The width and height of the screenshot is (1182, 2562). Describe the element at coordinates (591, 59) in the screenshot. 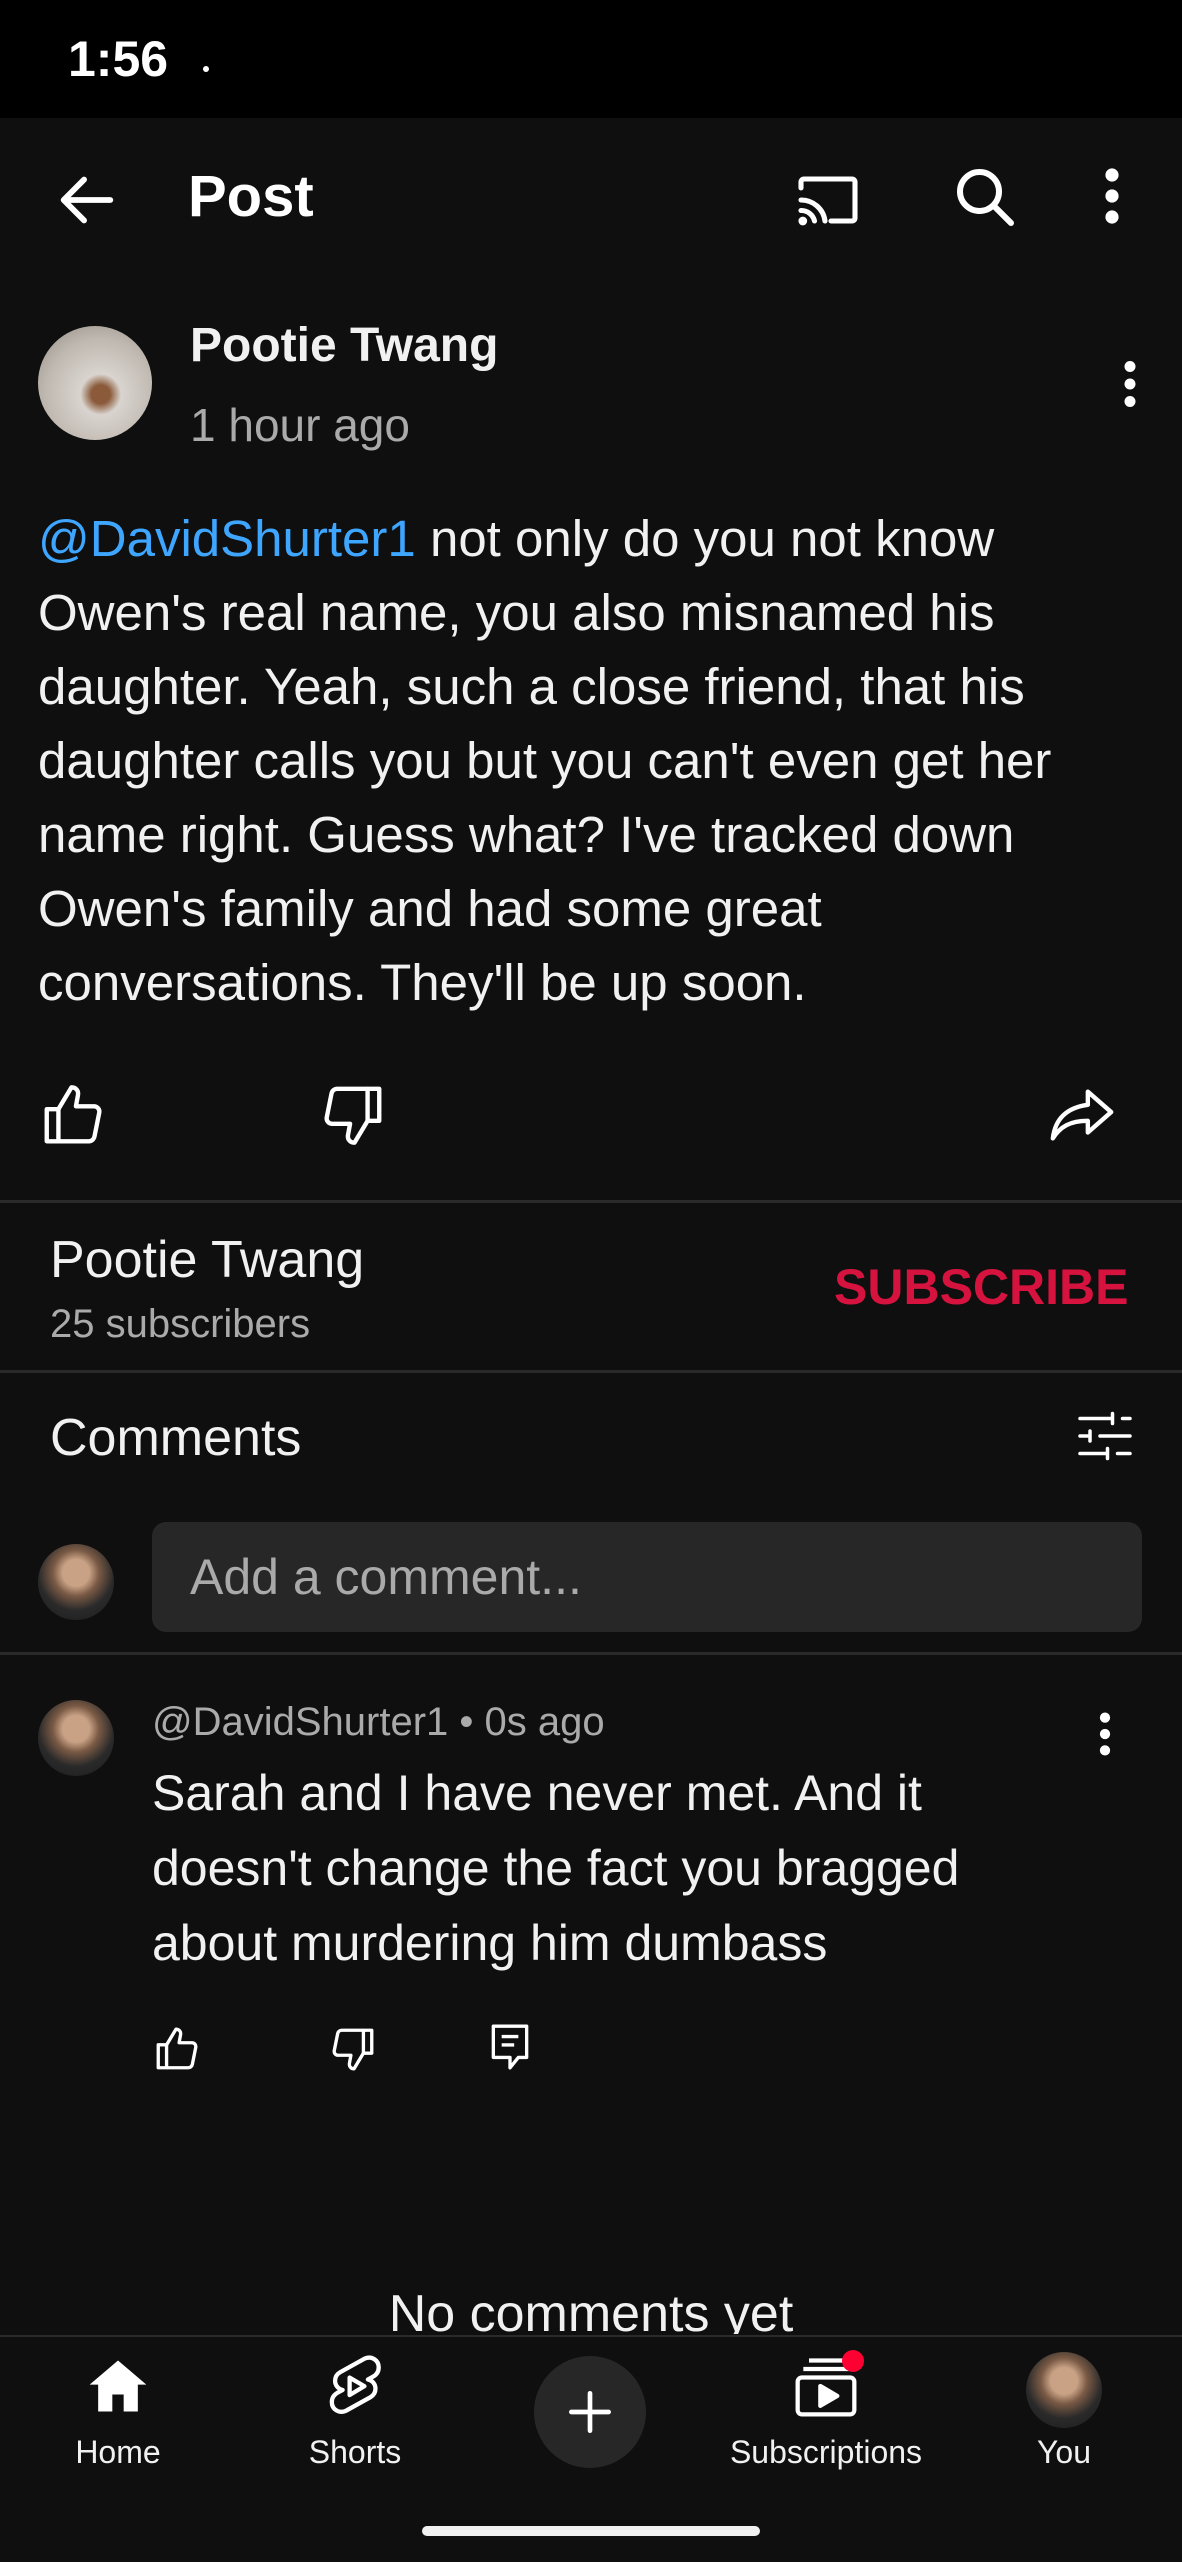

I see `status-bar` at that location.